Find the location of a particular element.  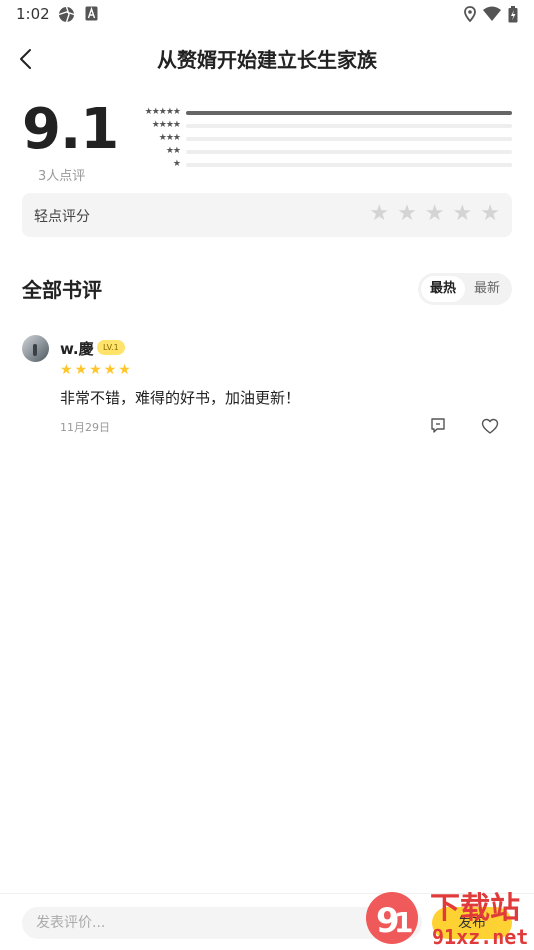

distribution-row: ★★★★★ is located at coordinates (322, 113).